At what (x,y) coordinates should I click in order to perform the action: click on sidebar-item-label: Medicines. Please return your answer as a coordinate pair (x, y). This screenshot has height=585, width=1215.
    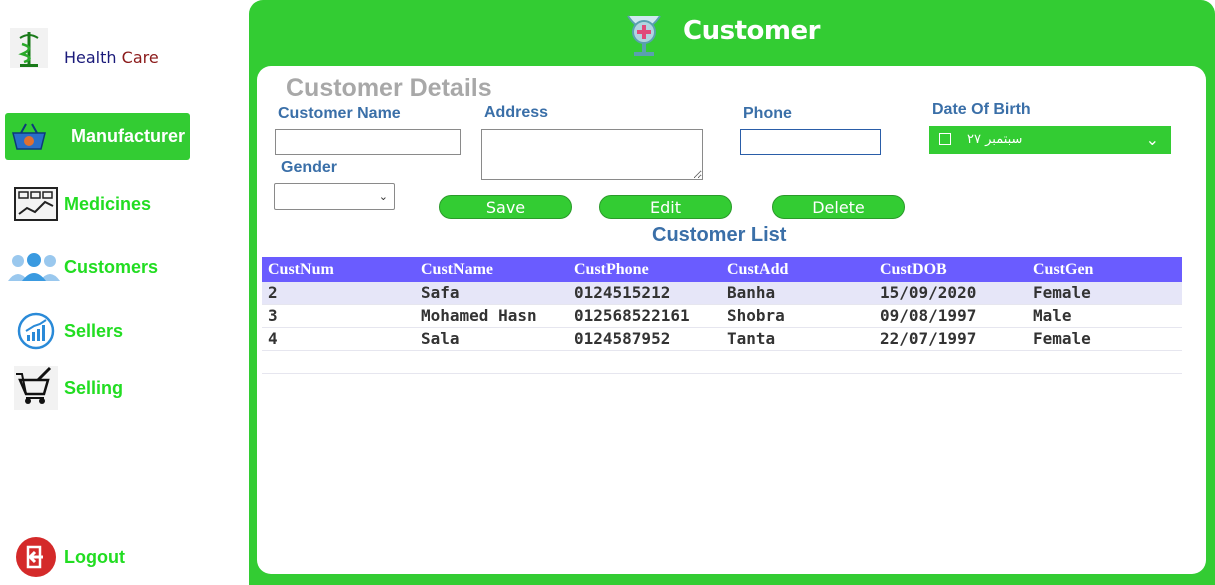
    Looking at the image, I should click on (108, 203).